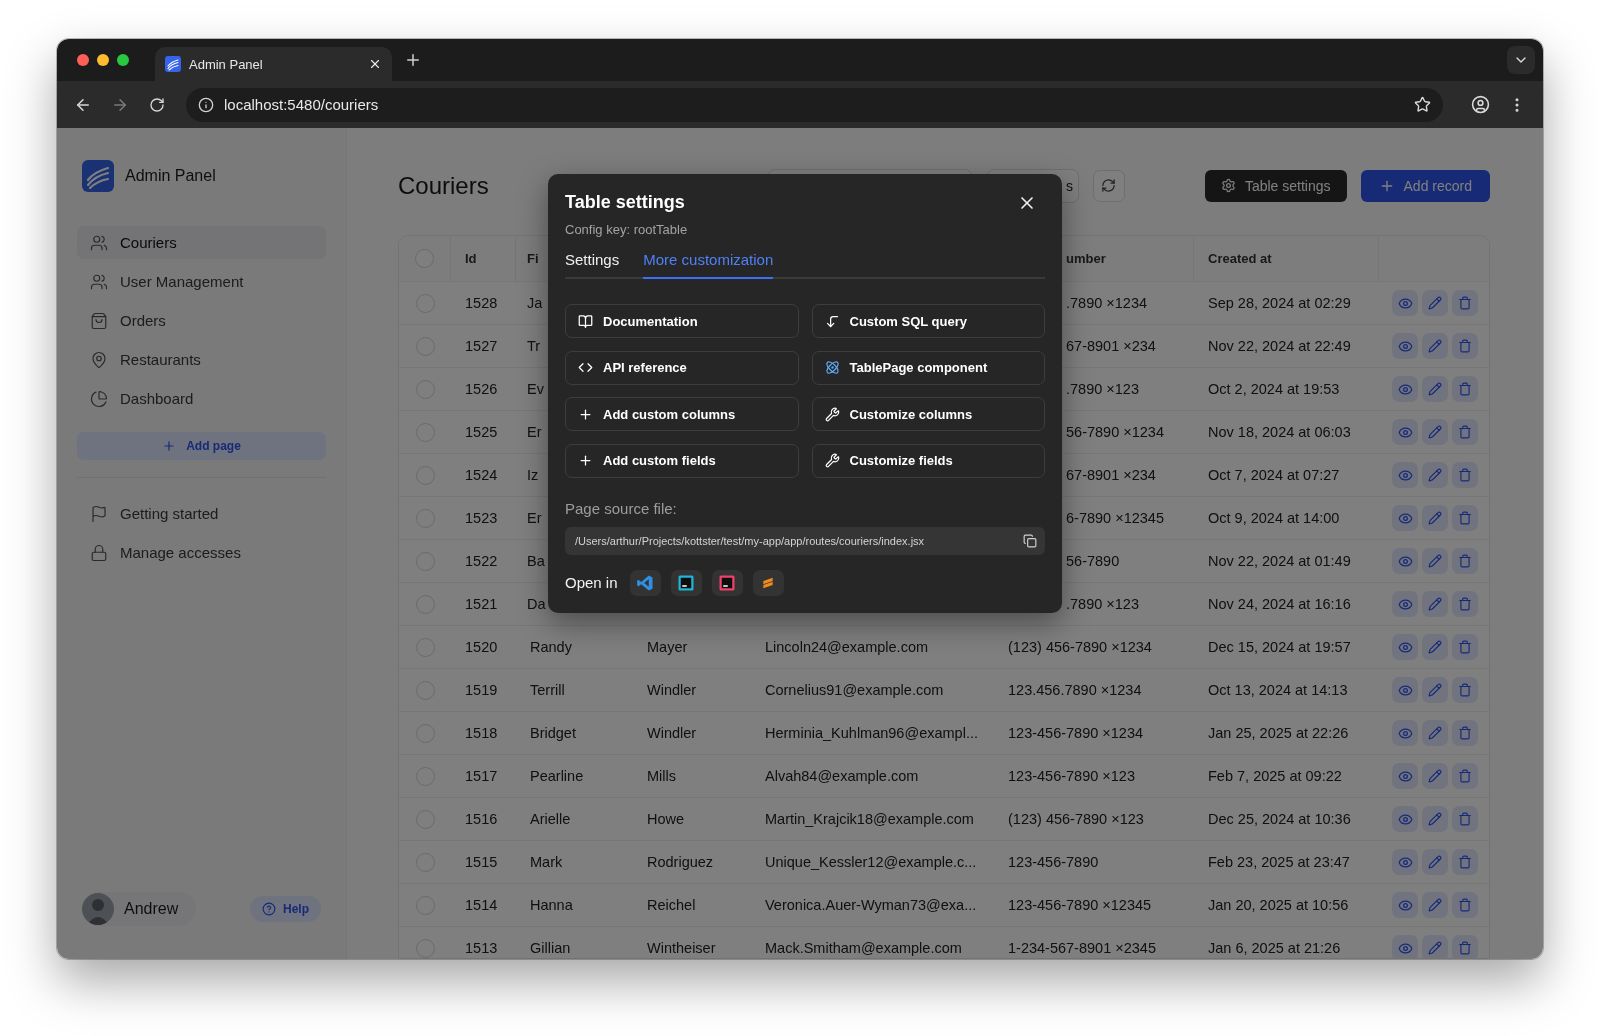  What do you see at coordinates (413, 60) in the screenshot?
I see `plus-icon` at bounding box center [413, 60].